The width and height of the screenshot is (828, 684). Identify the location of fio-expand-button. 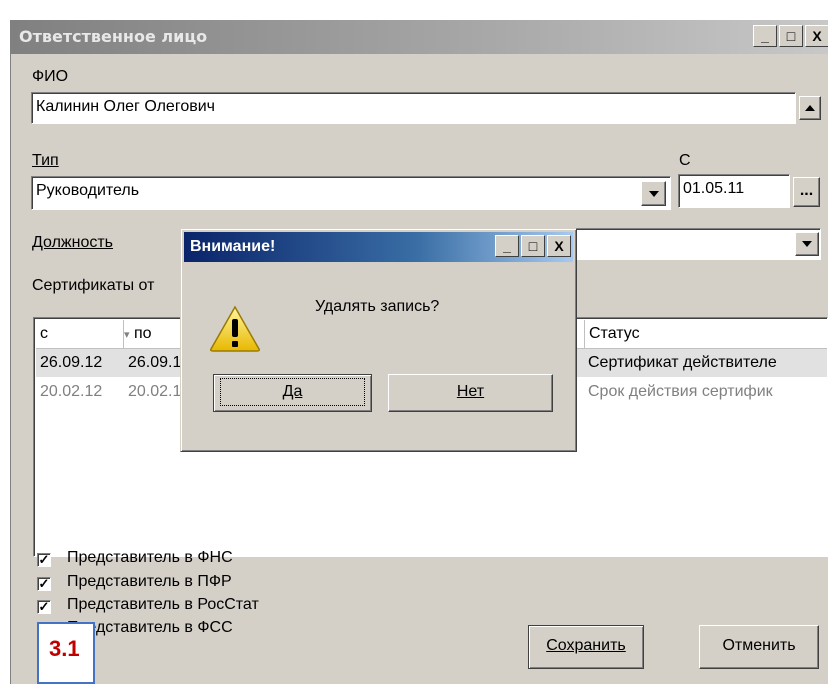
(810, 108).